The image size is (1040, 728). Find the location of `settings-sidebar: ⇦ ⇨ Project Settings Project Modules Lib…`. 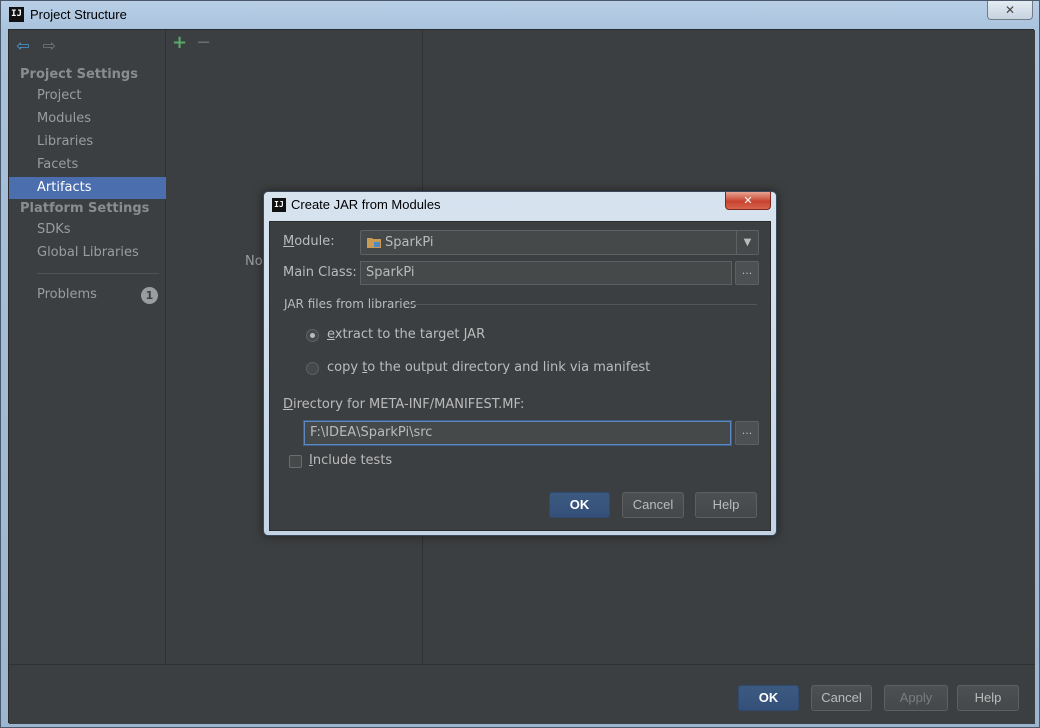

settings-sidebar: ⇦ ⇨ Project Settings Project Modules Lib… is located at coordinates (87, 347).